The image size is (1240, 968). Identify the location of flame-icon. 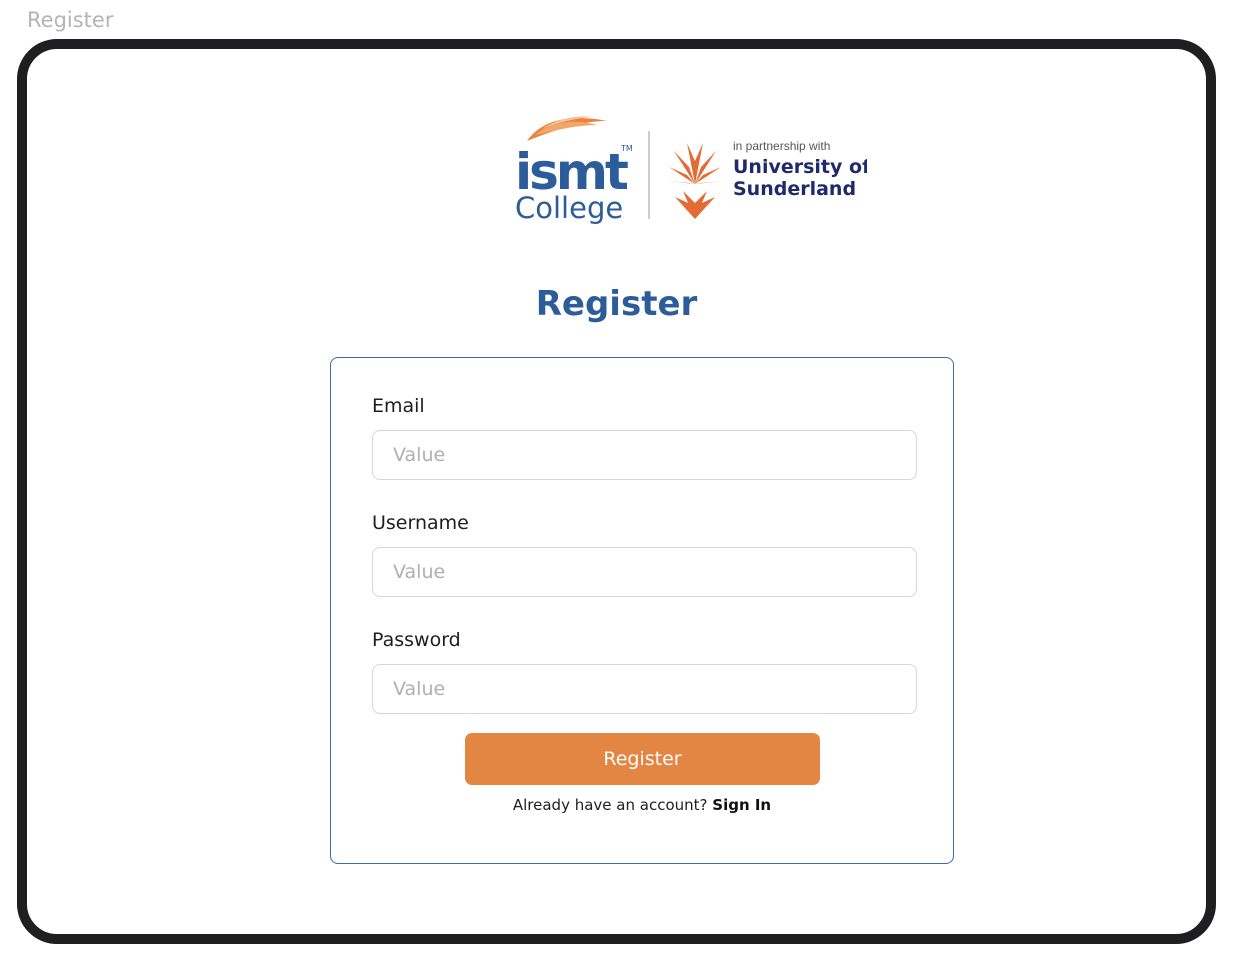
(567, 128).